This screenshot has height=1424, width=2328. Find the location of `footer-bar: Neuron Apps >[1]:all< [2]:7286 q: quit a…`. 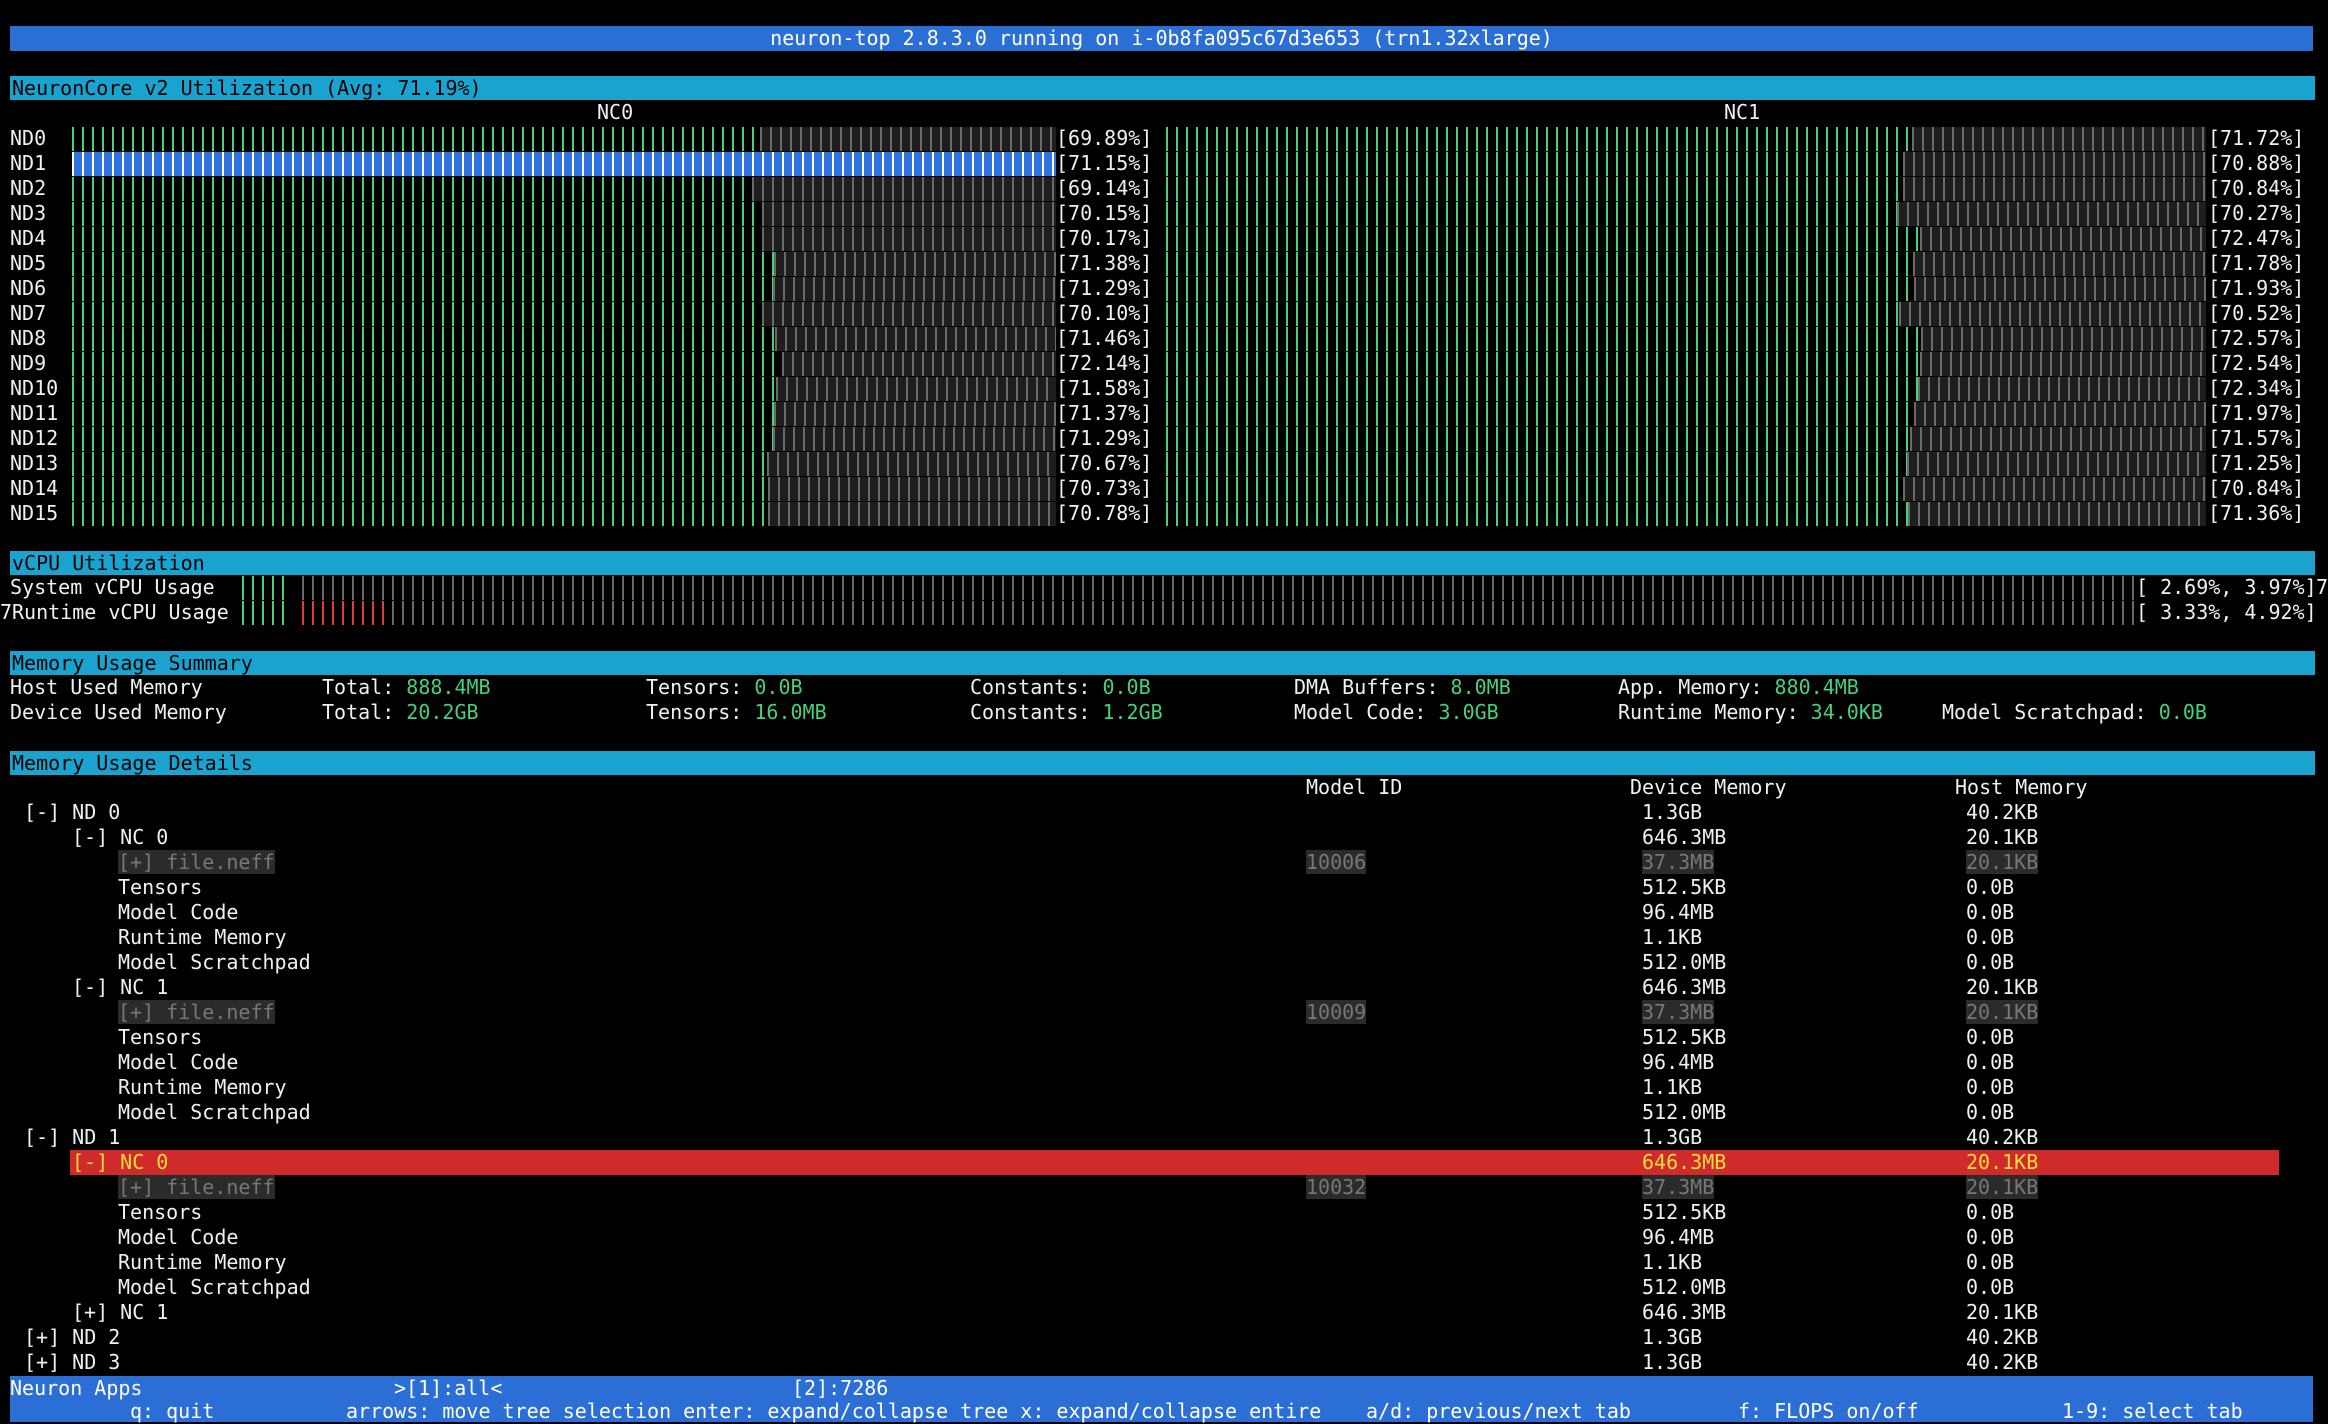

footer-bar: Neuron Apps >[1]:all< [2]:7286 q: quit a… is located at coordinates (1161, 1399).